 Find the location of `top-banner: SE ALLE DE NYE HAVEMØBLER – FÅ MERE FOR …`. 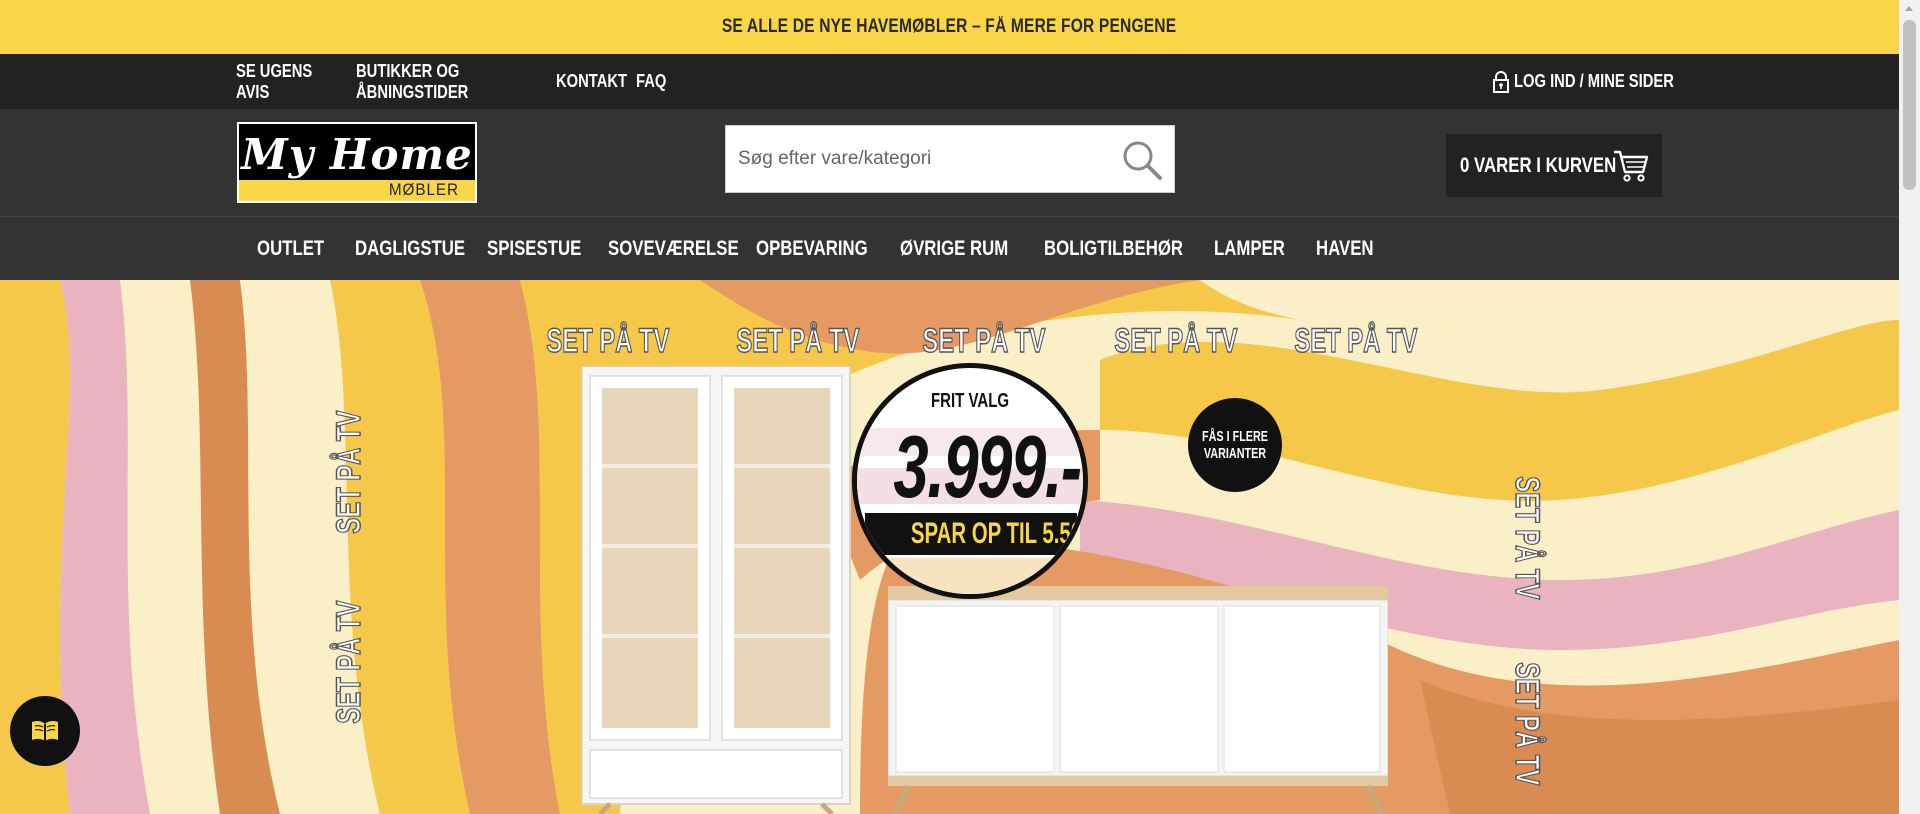

top-banner: SE ALLE DE NYE HAVEMØBLER – FÅ MERE FOR … is located at coordinates (949, 27).